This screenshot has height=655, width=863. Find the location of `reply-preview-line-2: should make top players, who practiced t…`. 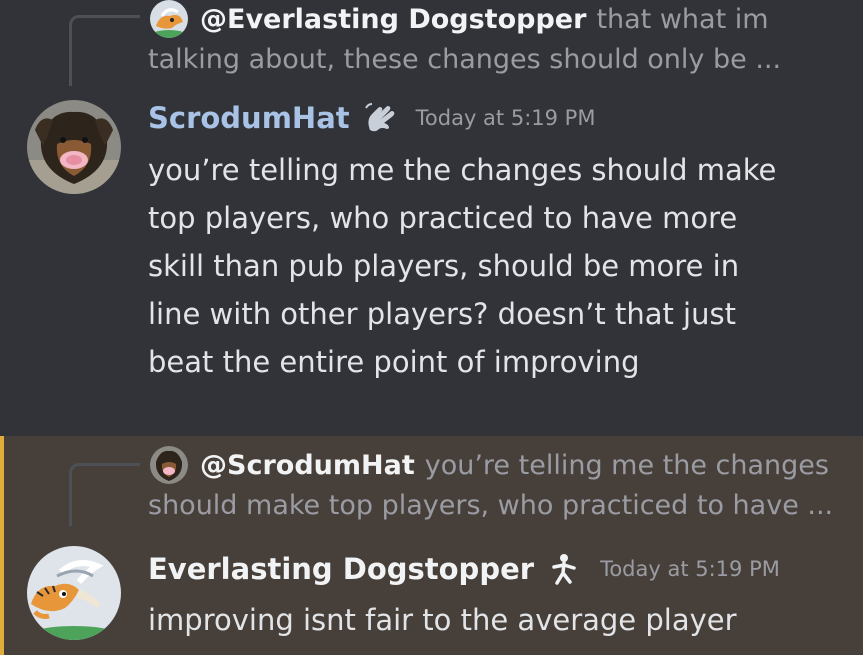

reply-preview-line-2: should make top players, who practiced t… is located at coordinates (491, 505).